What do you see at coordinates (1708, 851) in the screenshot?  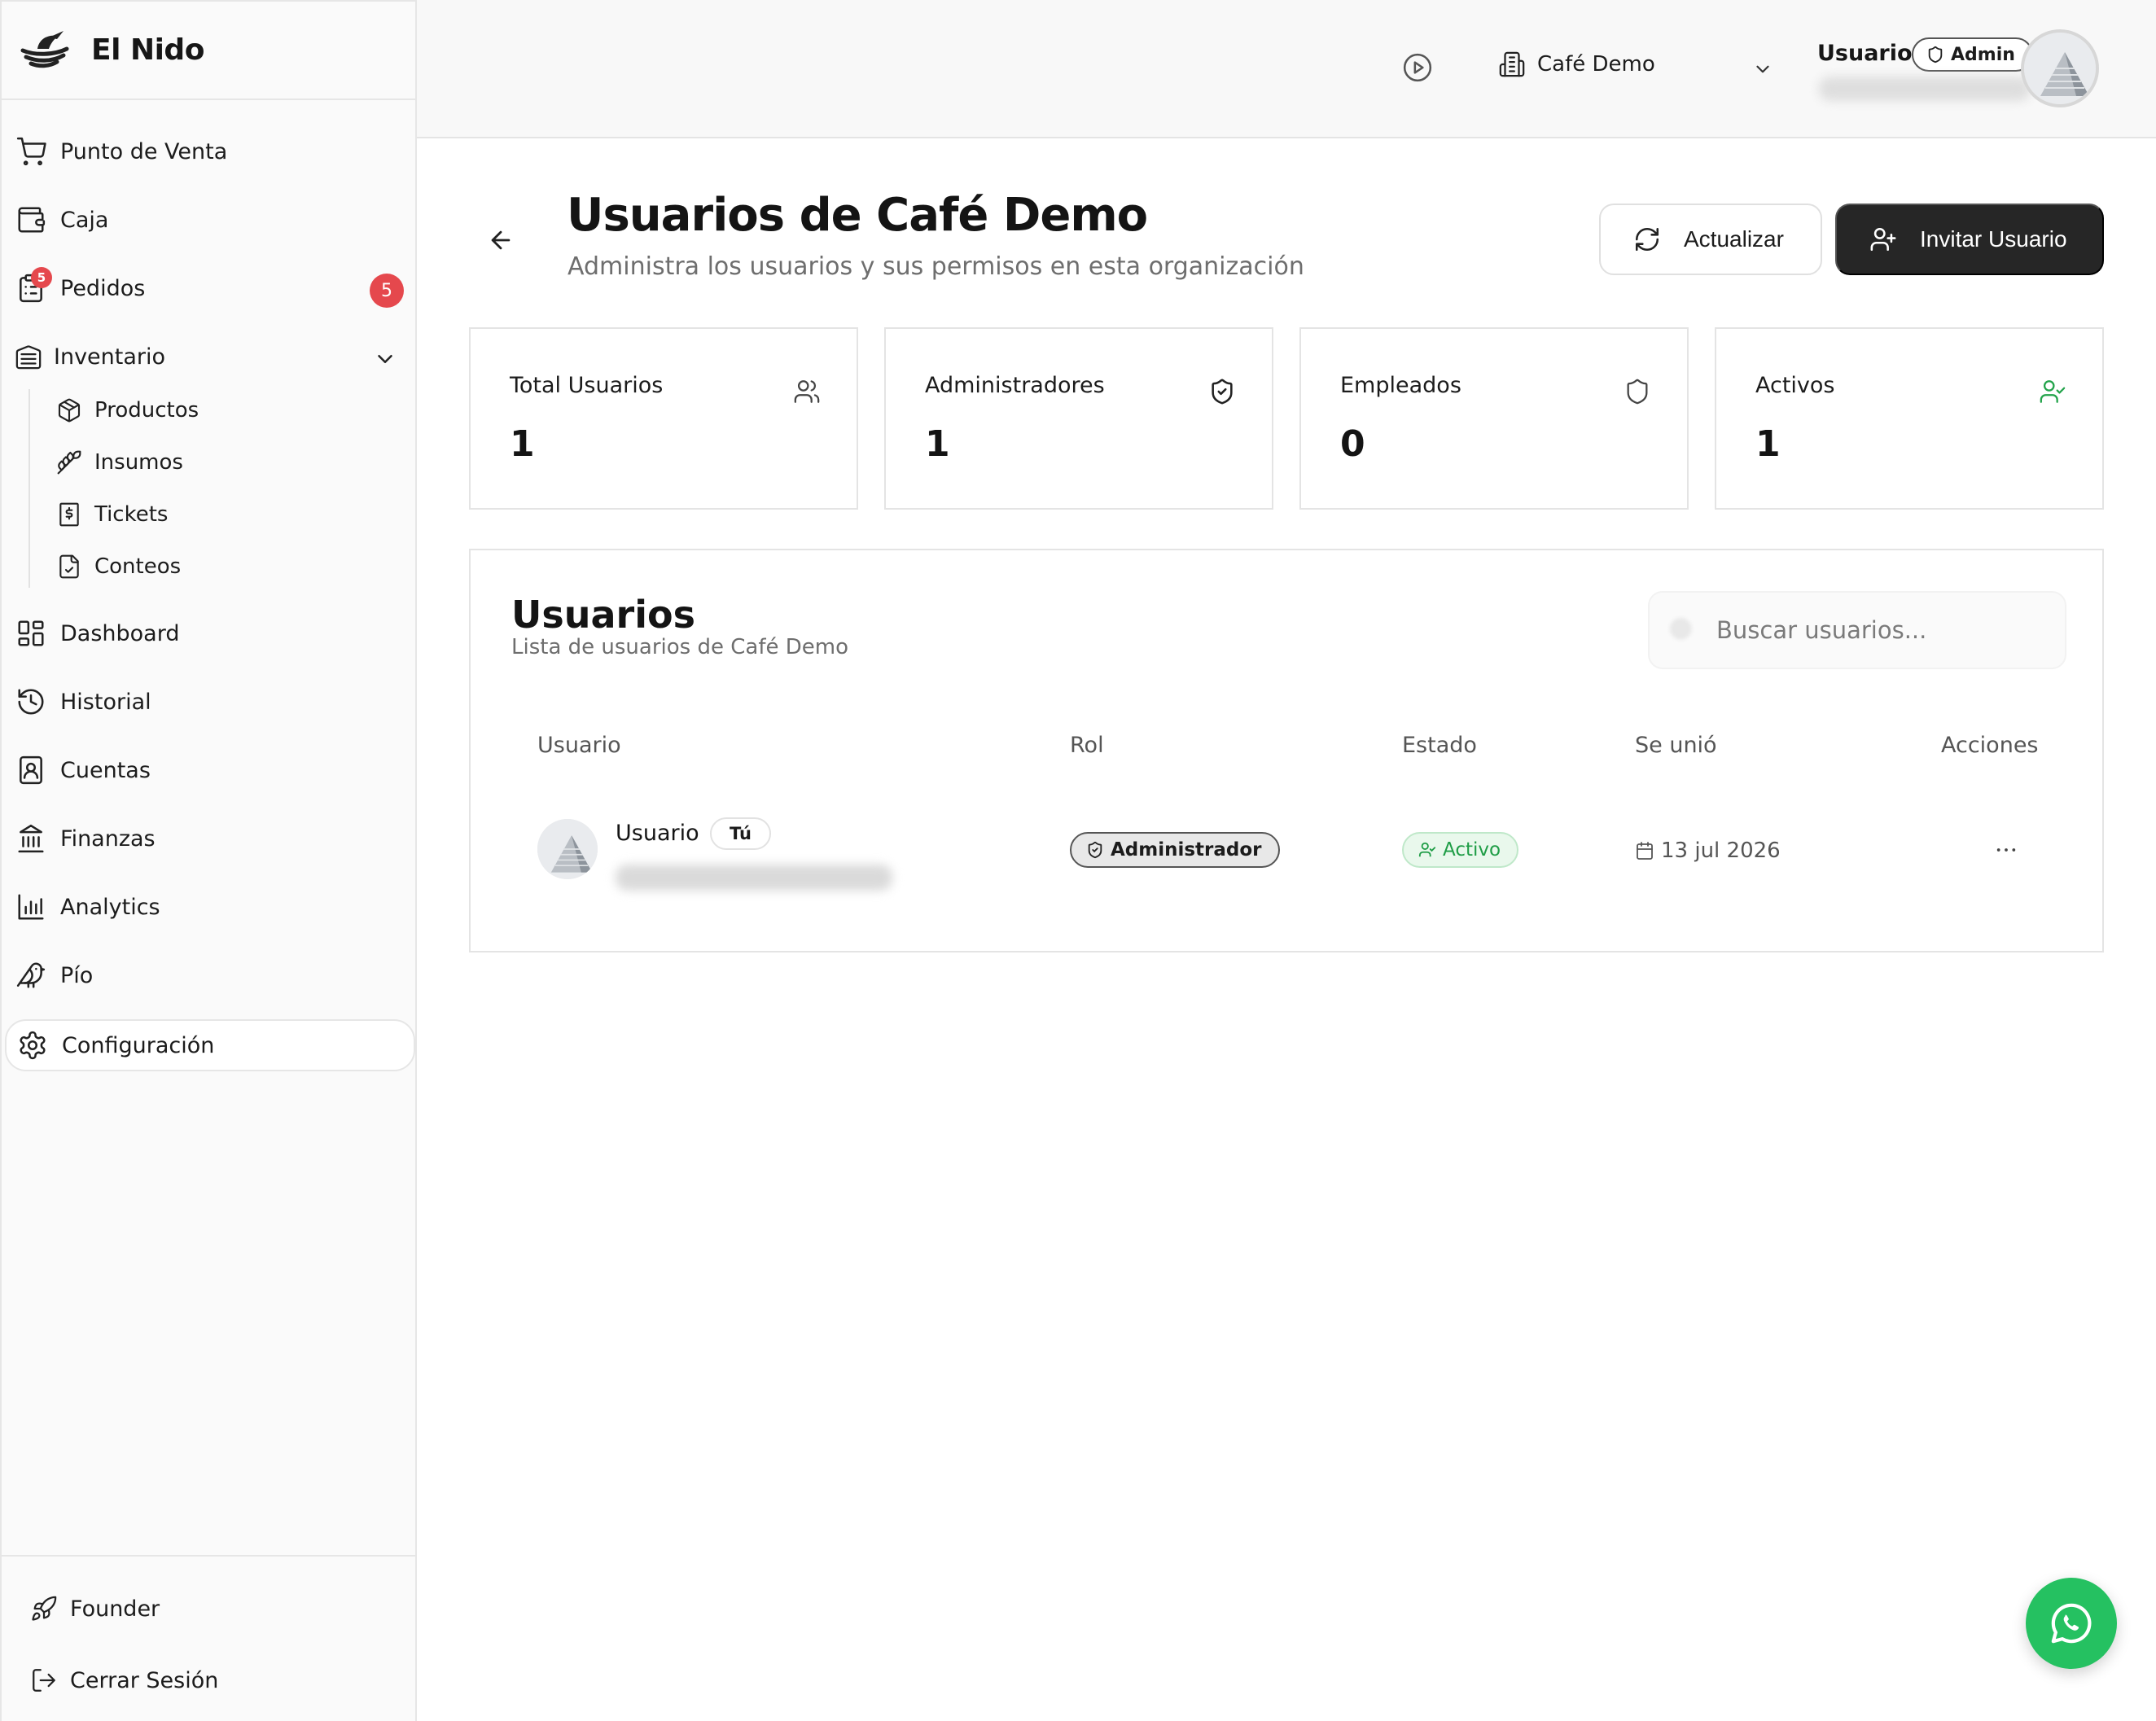 I see `joined-date: 13 jul 2026` at bounding box center [1708, 851].